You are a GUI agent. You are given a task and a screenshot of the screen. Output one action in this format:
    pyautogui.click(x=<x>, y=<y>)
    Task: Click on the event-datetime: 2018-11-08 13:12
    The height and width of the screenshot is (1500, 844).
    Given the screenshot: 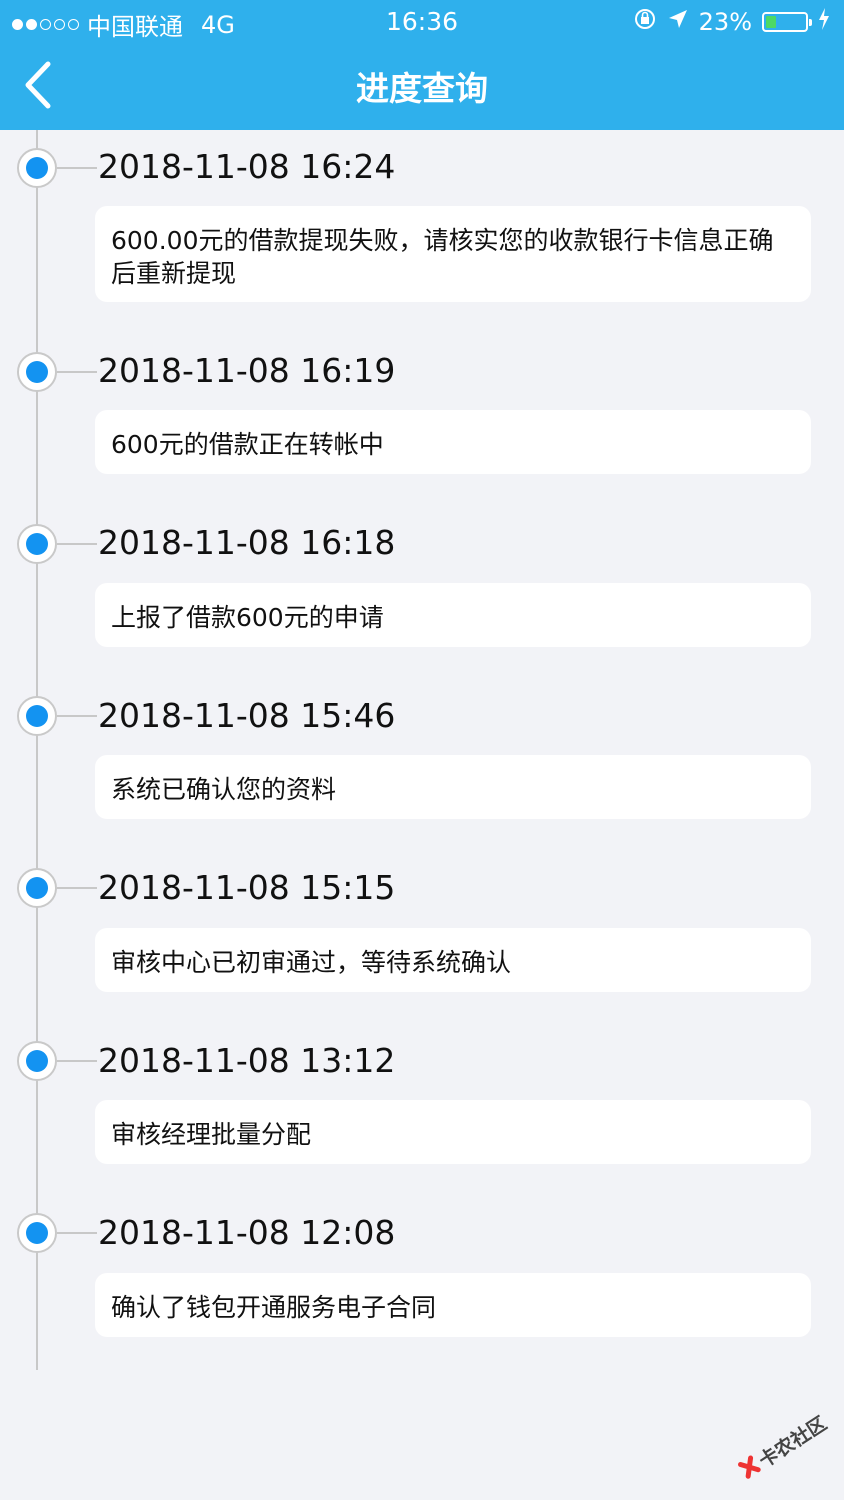 What is the action you would take?
    pyautogui.click(x=247, y=1060)
    